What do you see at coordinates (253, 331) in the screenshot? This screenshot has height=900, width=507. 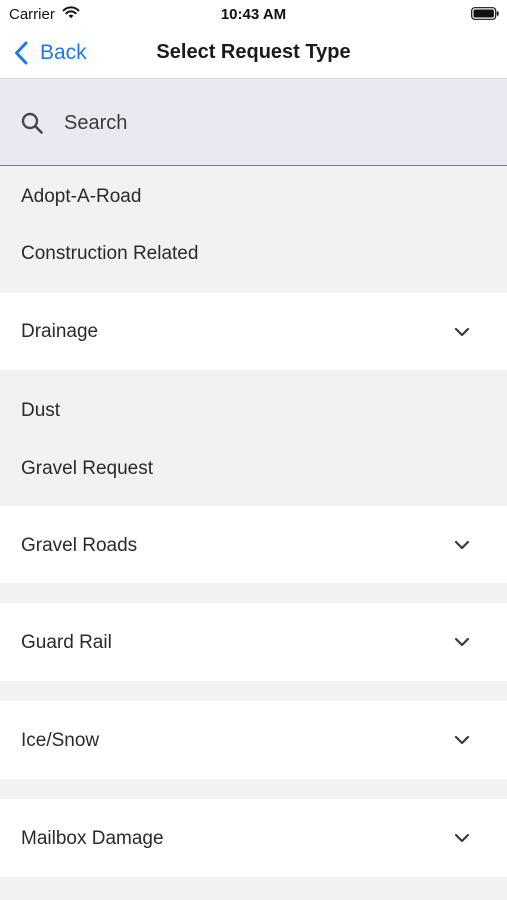 I see `list-item-drainage: Drainage` at bounding box center [253, 331].